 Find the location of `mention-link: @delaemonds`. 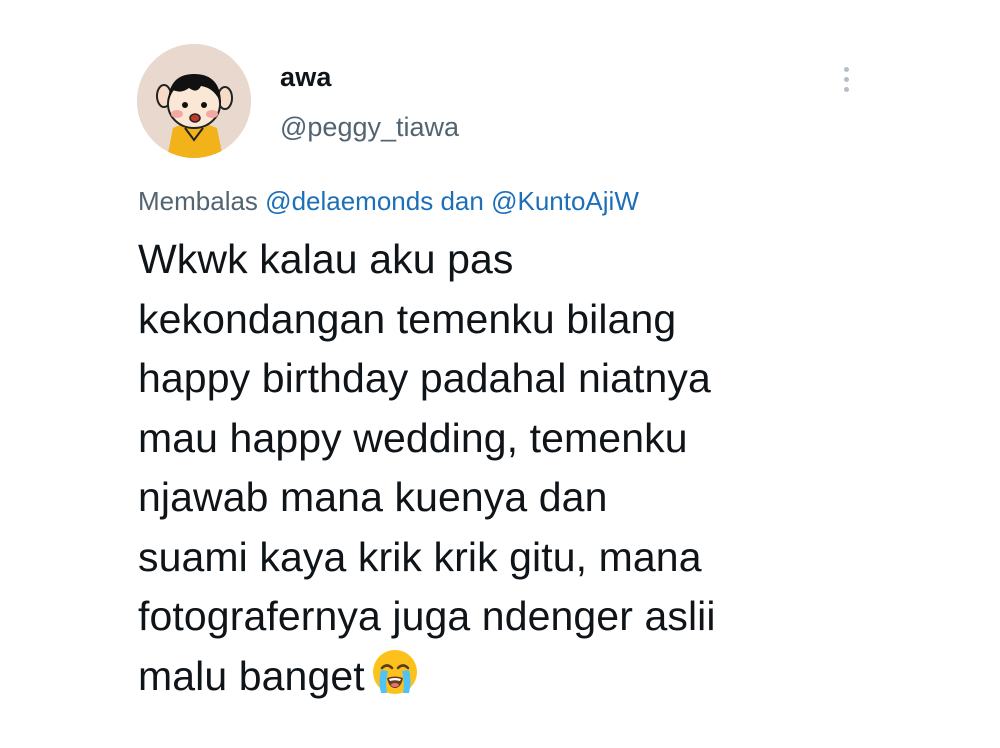

mention-link: @delaemonds is located at coordinates (349, 201).